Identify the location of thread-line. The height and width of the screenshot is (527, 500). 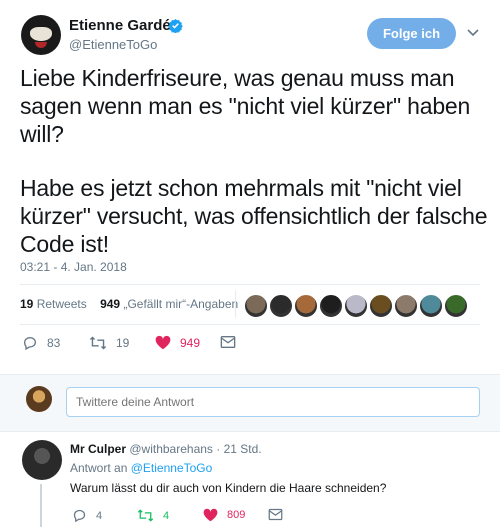
(41, 505).